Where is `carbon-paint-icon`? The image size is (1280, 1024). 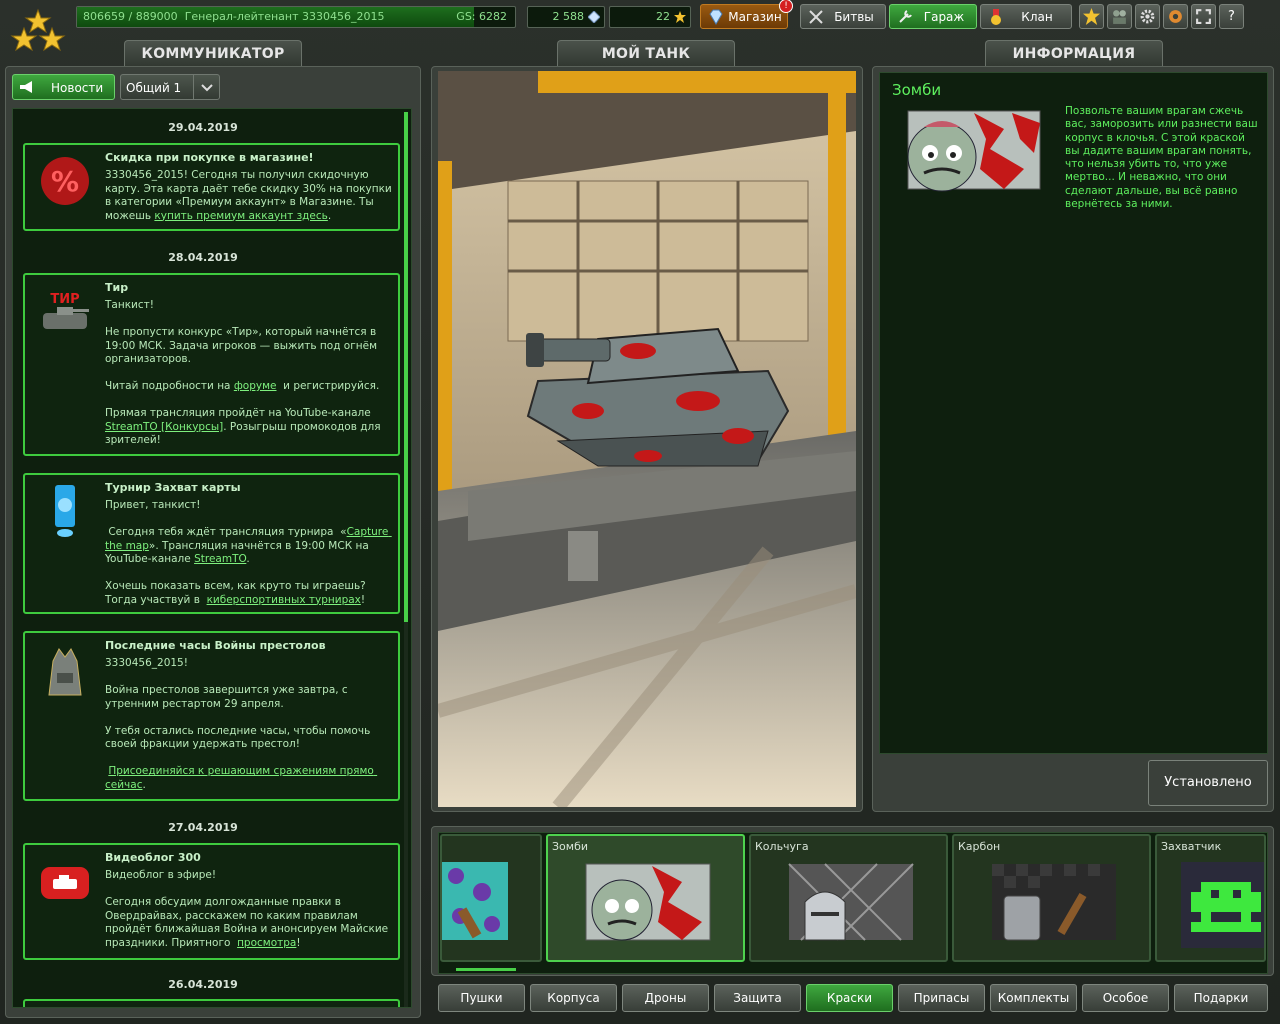
carbon-paint-icon is located at coordinates (1054, 902).